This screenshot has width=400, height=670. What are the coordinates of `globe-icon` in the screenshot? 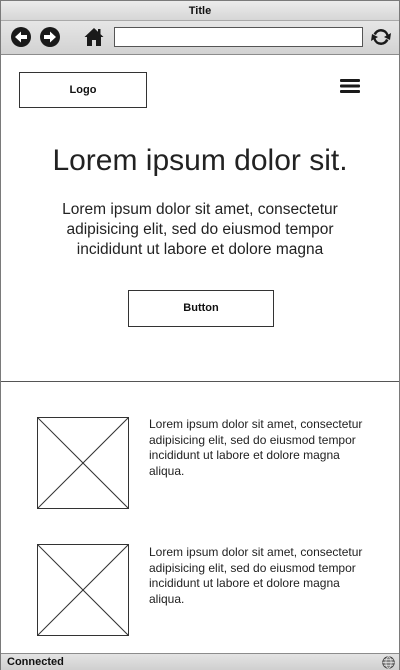 It's located at (388, 662).